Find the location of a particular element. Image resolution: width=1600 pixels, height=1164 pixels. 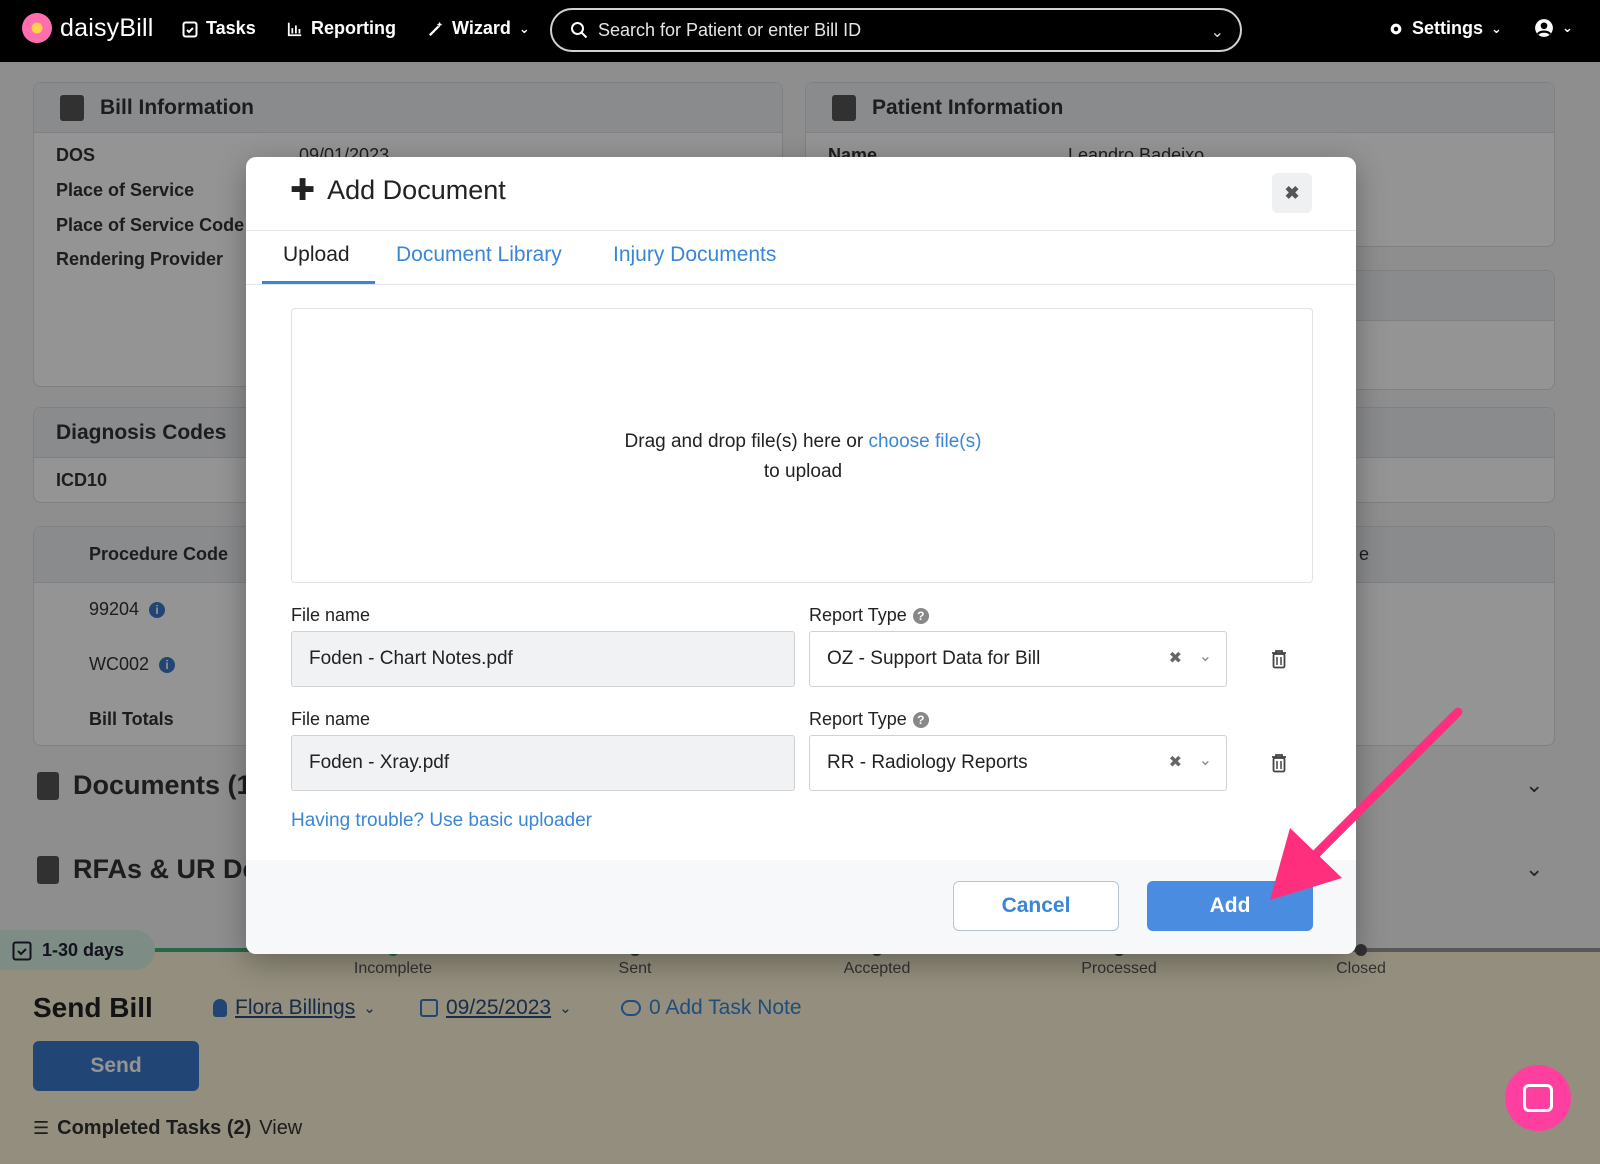

logo: daisyBill is located at coordinates (88, 28).